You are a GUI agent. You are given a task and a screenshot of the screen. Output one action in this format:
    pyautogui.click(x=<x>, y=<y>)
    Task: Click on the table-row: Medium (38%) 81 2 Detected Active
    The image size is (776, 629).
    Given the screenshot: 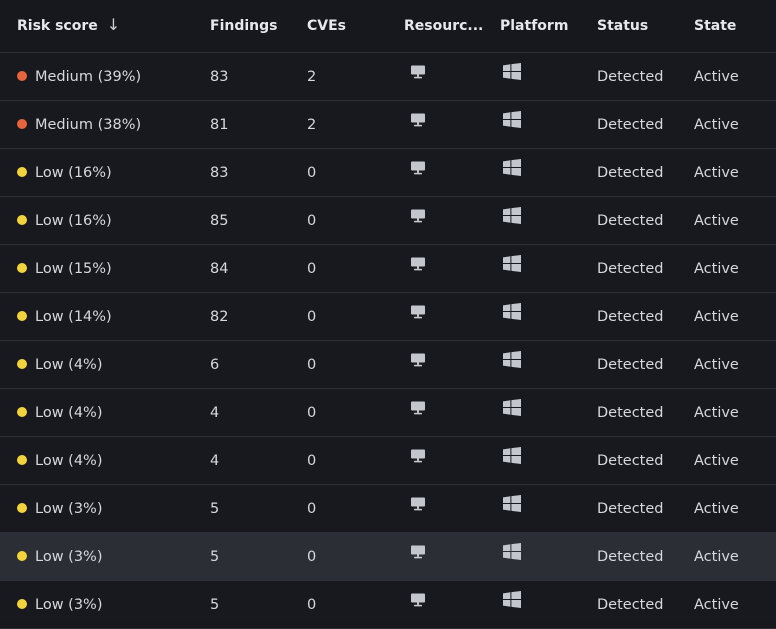 What is the action you would take?
    pyautogui.click(x=388, y=125)
    